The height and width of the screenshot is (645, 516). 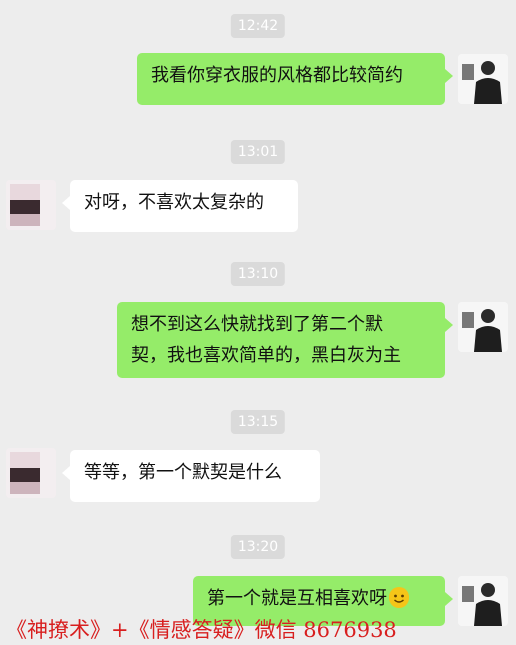 What do you see at coordinates (258, 152) in the screenshot?
I see `timestamp: 13:01` at bounding box center [258, 152].